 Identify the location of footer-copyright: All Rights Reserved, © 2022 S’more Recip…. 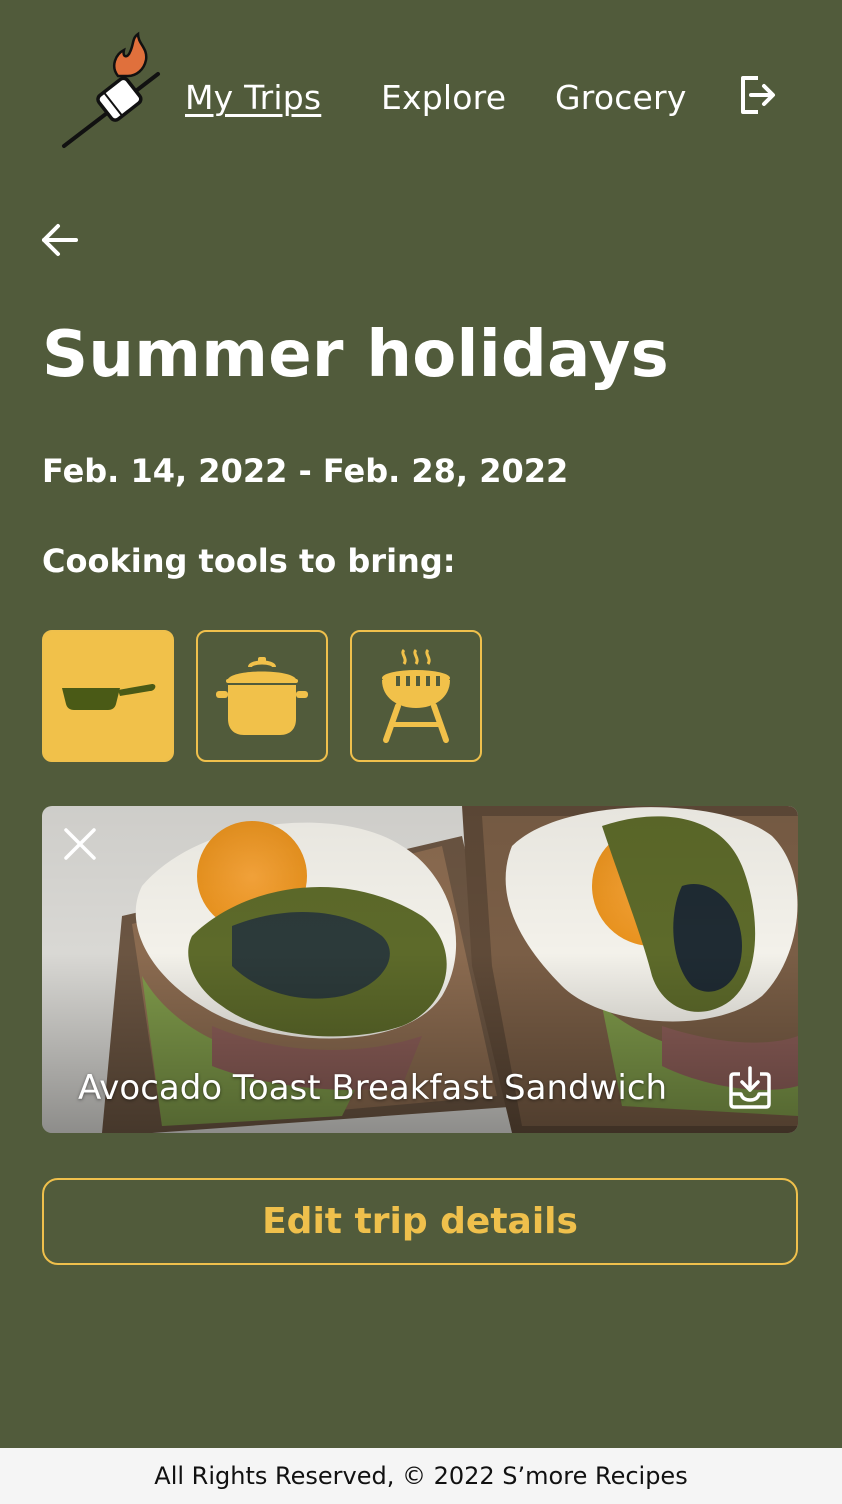
(421, 1476).